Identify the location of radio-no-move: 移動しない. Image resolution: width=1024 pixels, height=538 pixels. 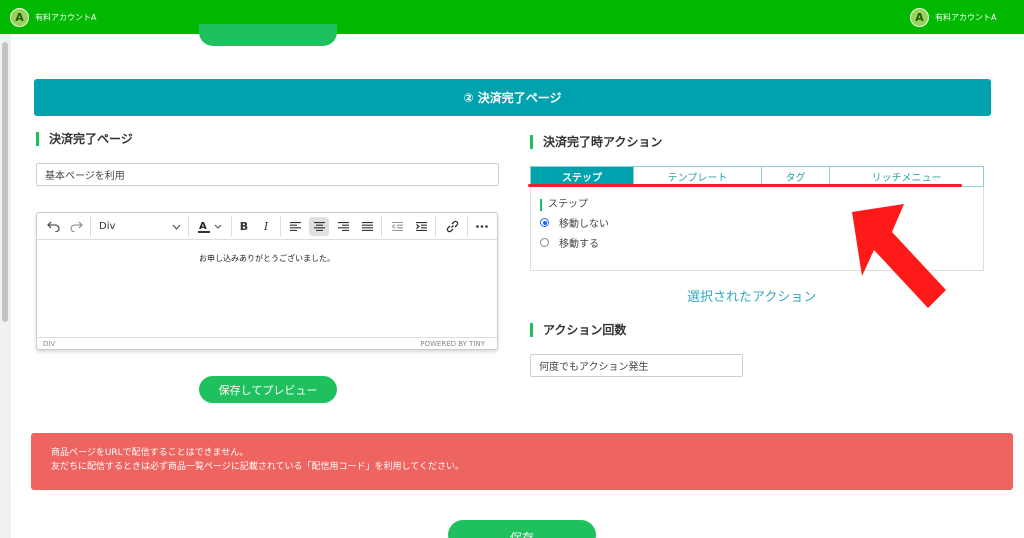
(574, 222).